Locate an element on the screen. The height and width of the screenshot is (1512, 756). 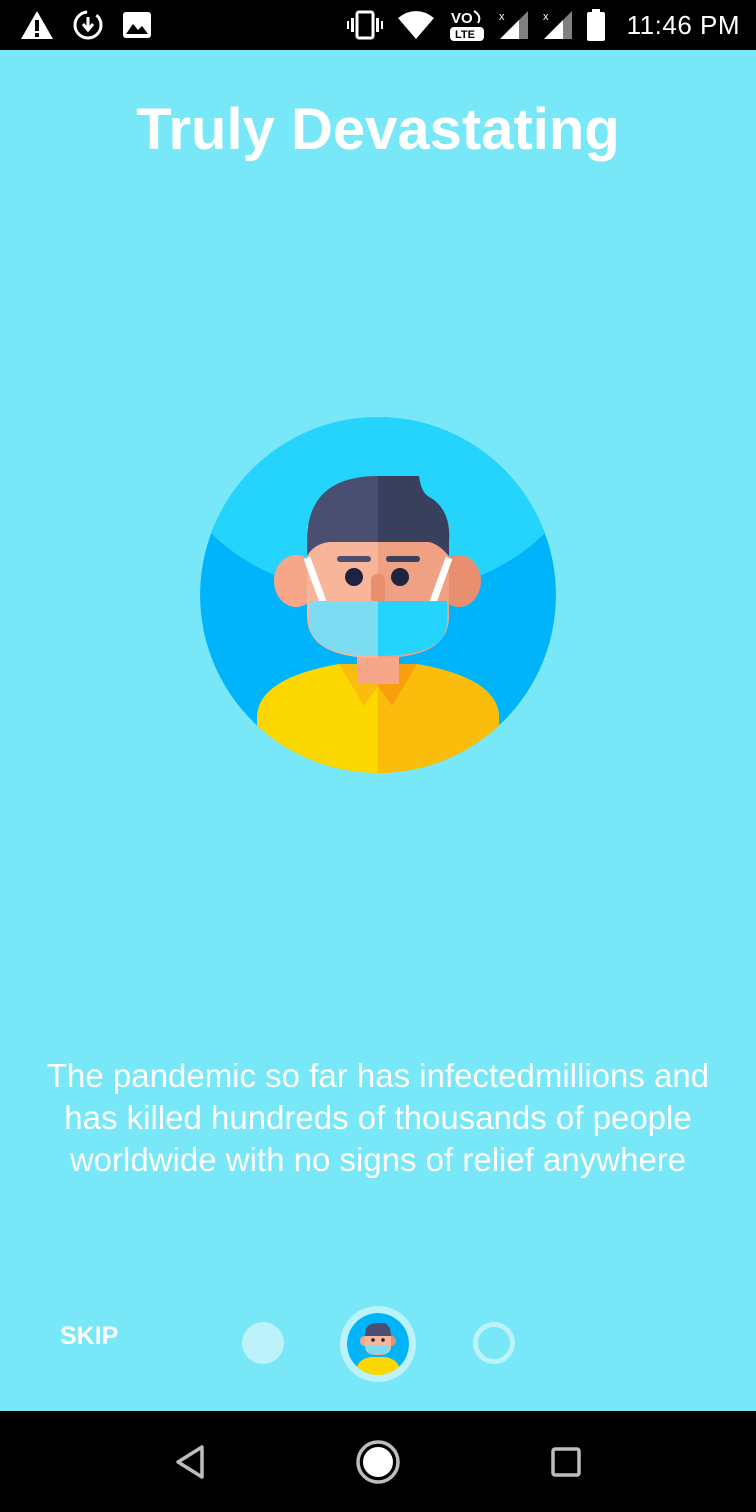
svg-text: LTE is located at coordinates (465, 35).